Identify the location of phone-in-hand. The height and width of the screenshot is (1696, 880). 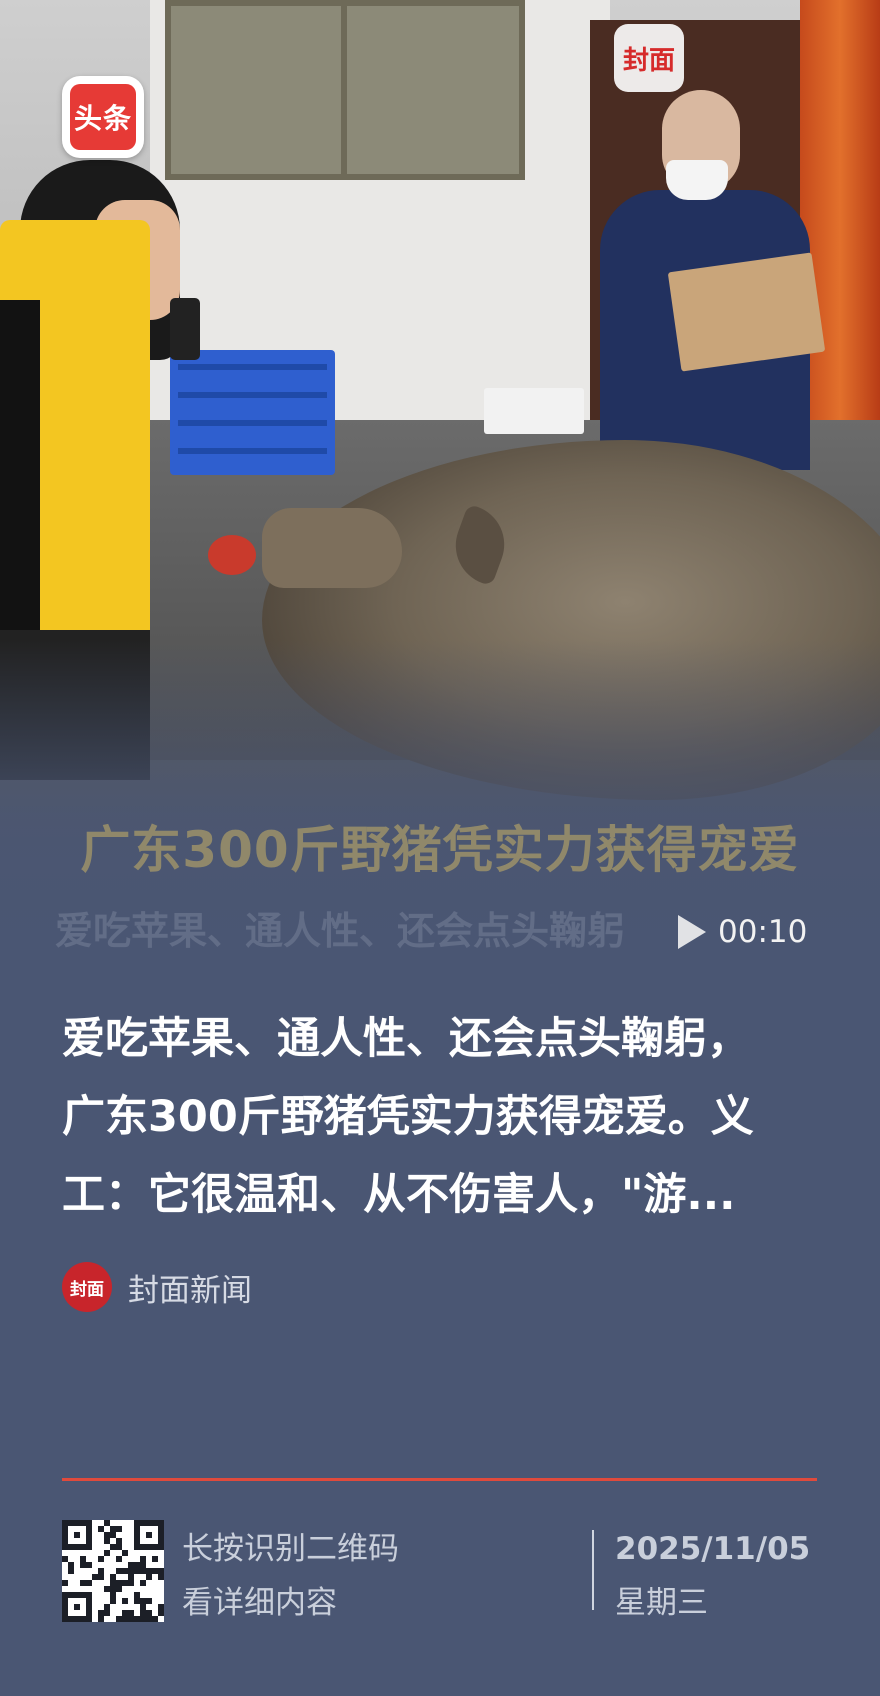
(185, 329).